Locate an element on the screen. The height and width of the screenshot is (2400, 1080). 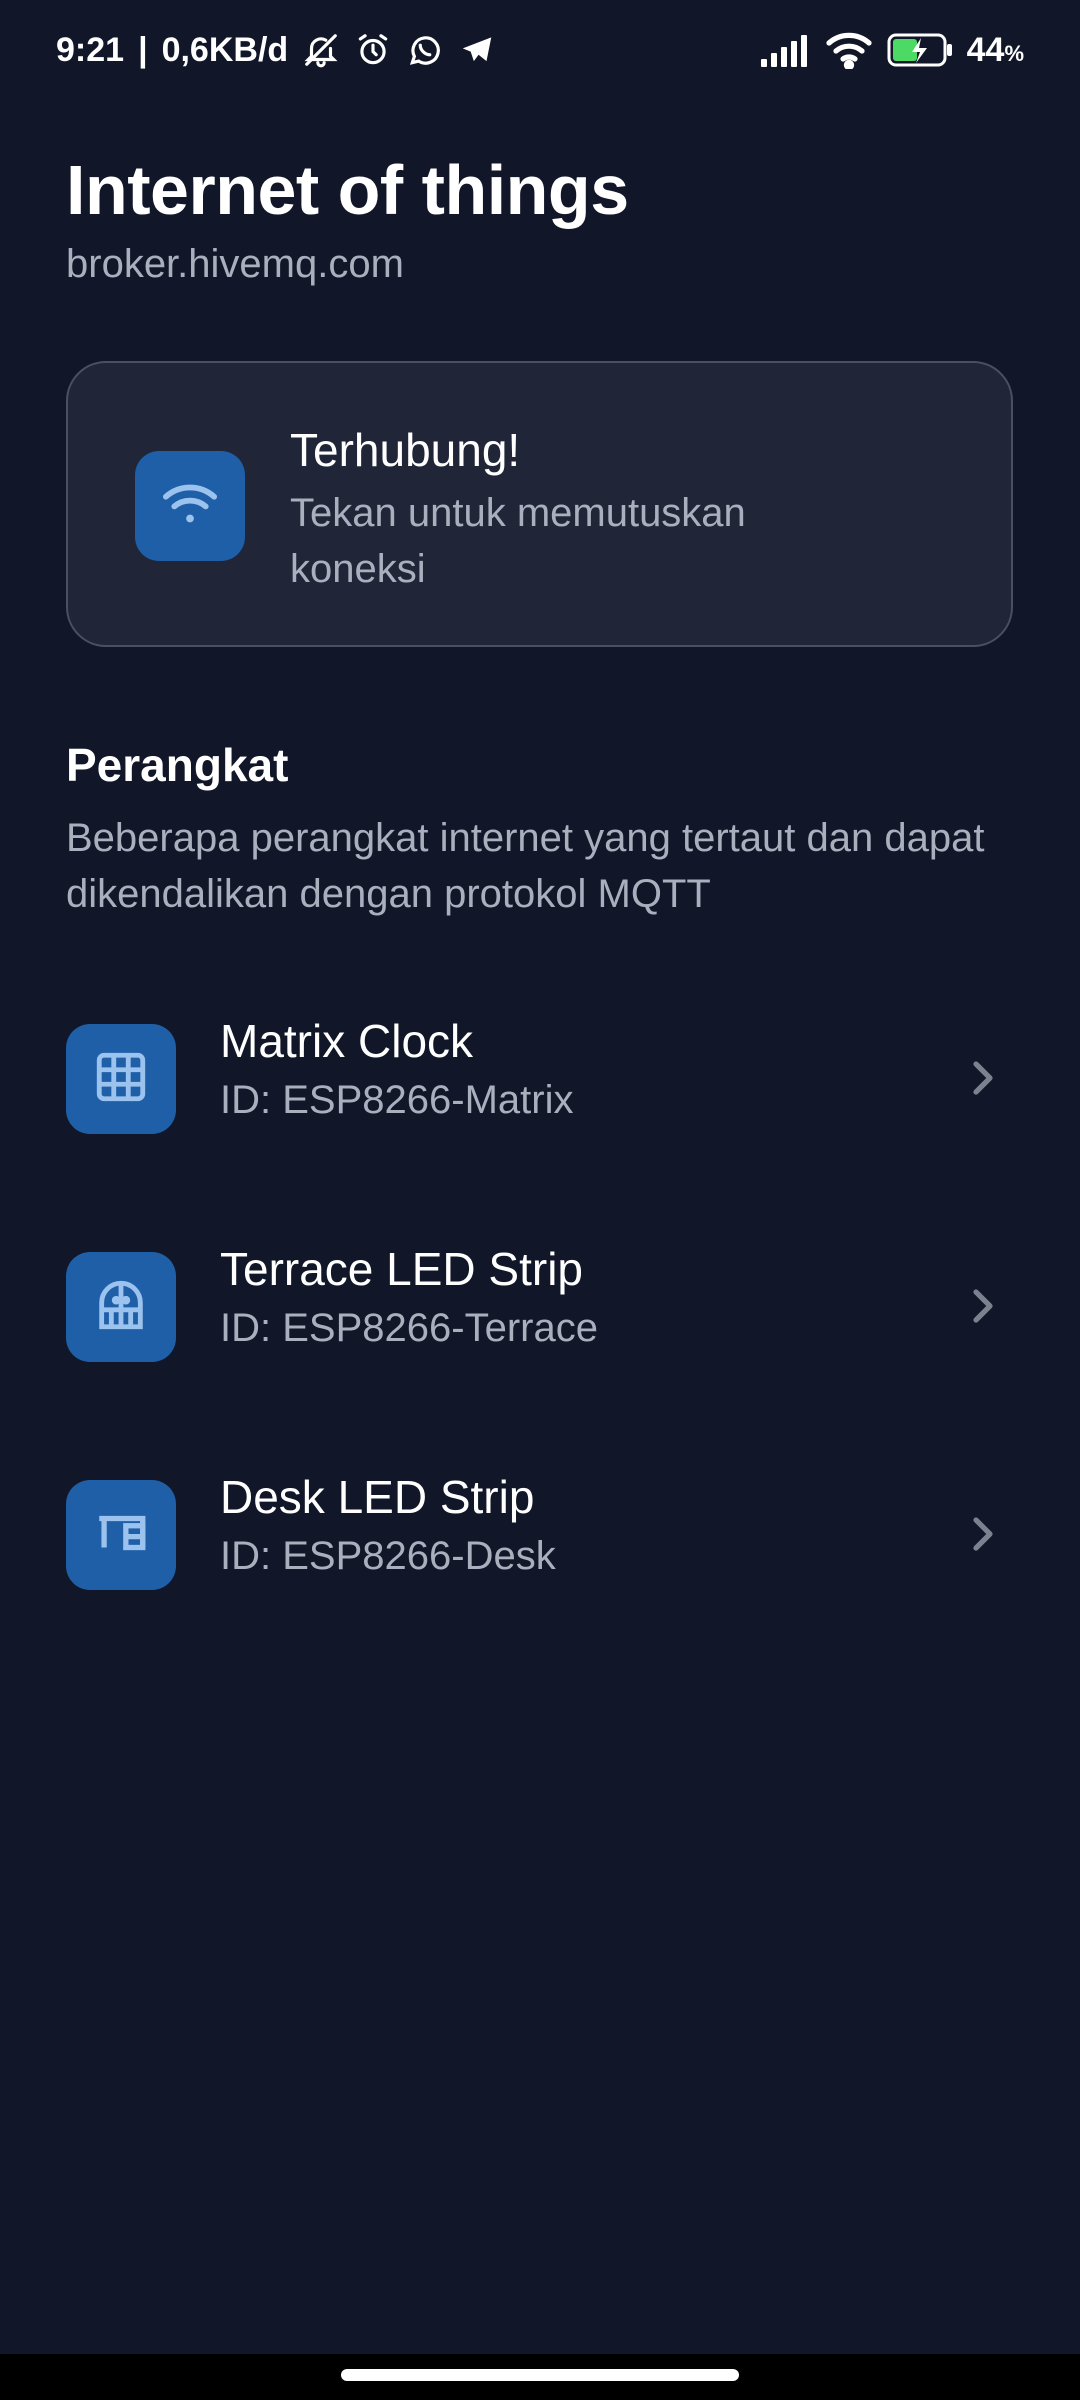
device-name: Matrix Clock is located at coordinates (347, 1041).